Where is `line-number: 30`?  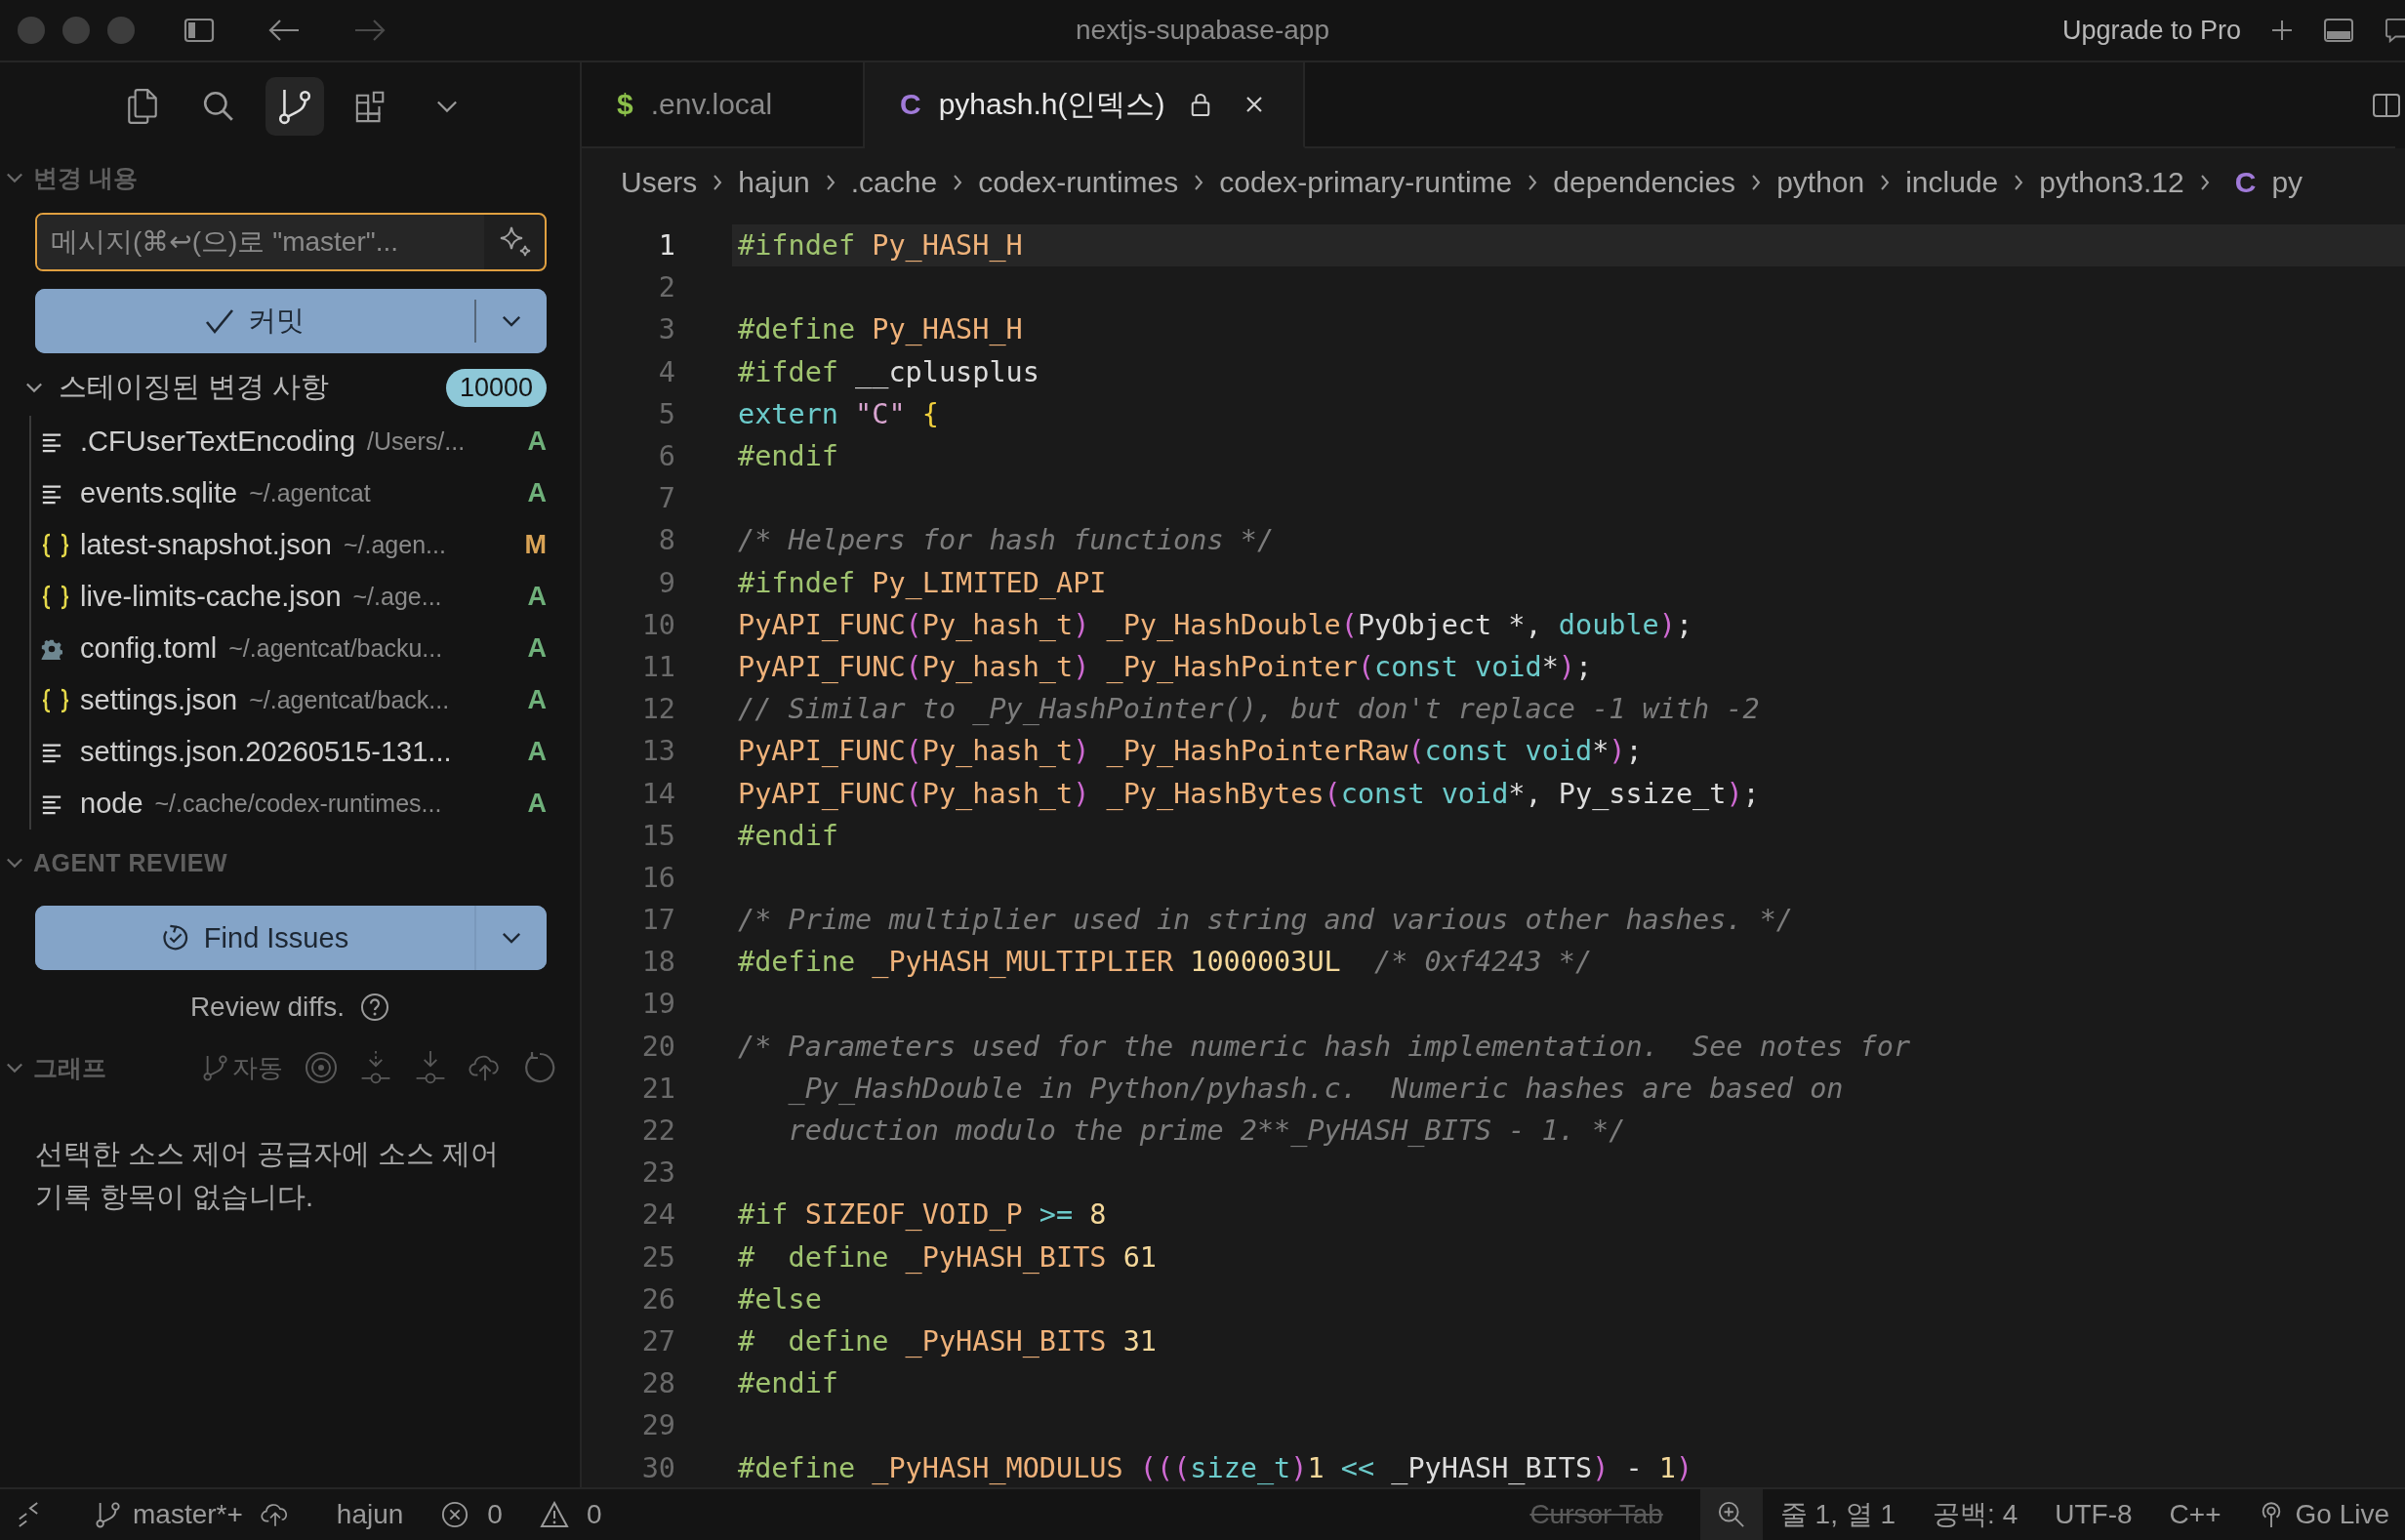
line-number: 30 is located at coordinates (657, 1467).